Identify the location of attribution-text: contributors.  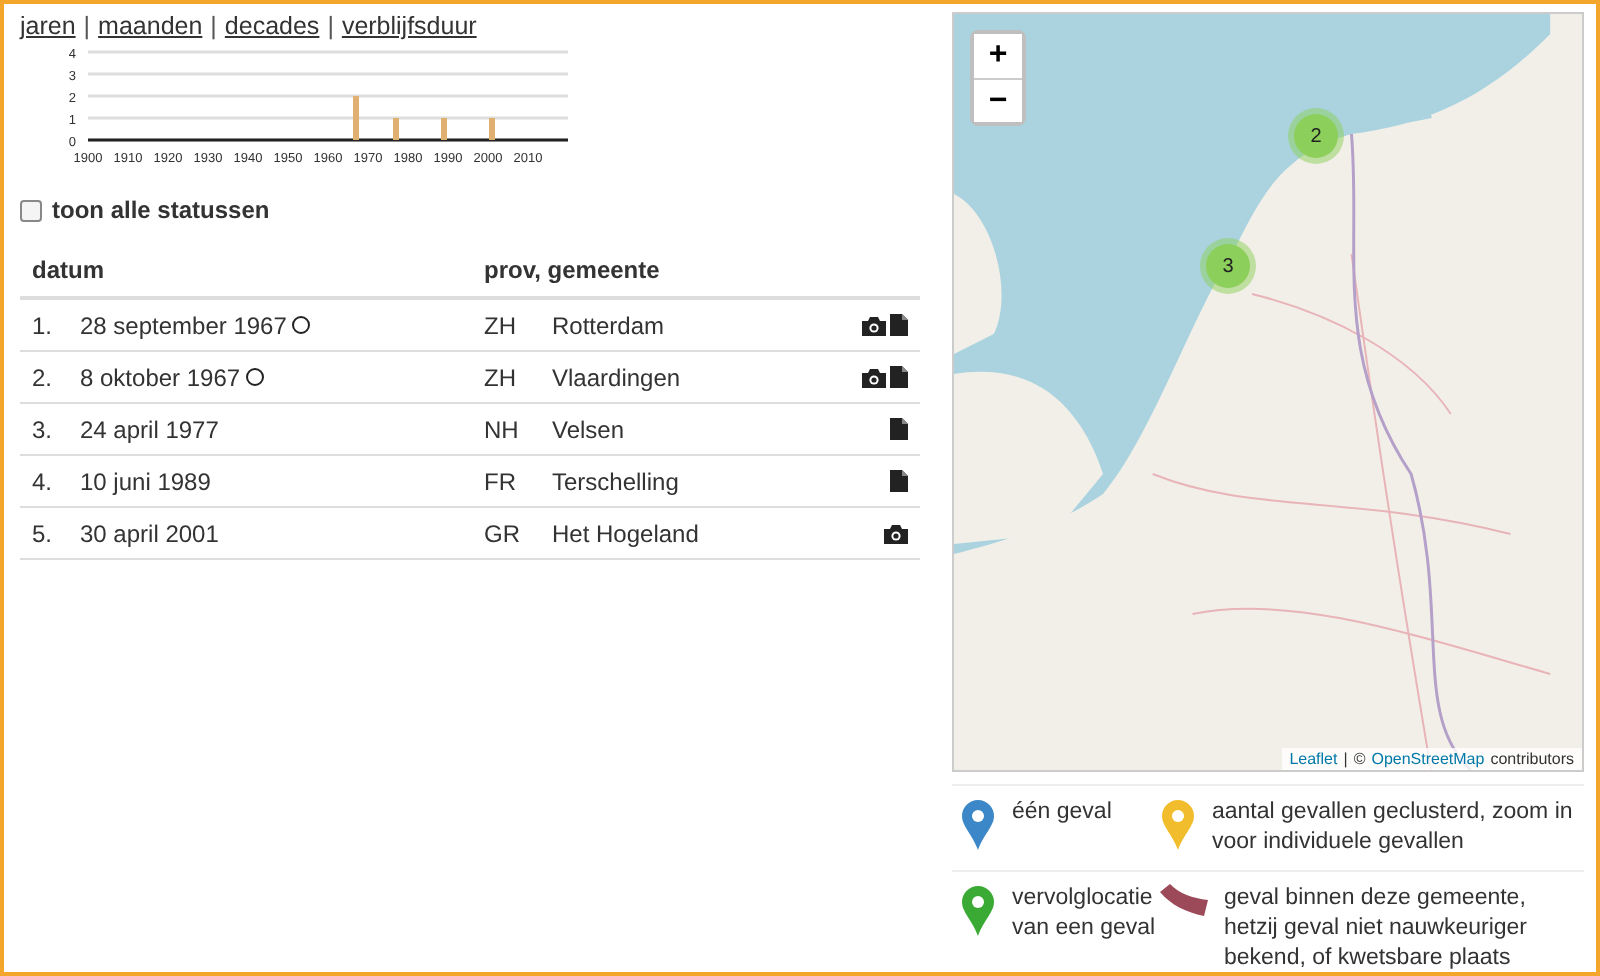
(1532, 759).